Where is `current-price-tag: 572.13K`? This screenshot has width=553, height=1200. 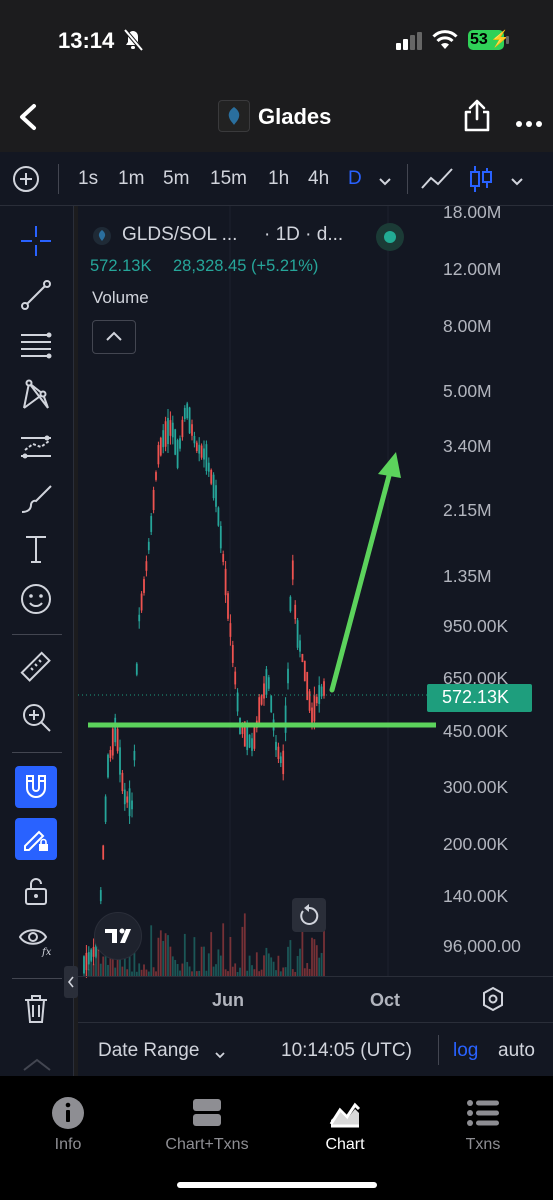
current-price-tag: 572.13K is located at coordinates (479, 698).